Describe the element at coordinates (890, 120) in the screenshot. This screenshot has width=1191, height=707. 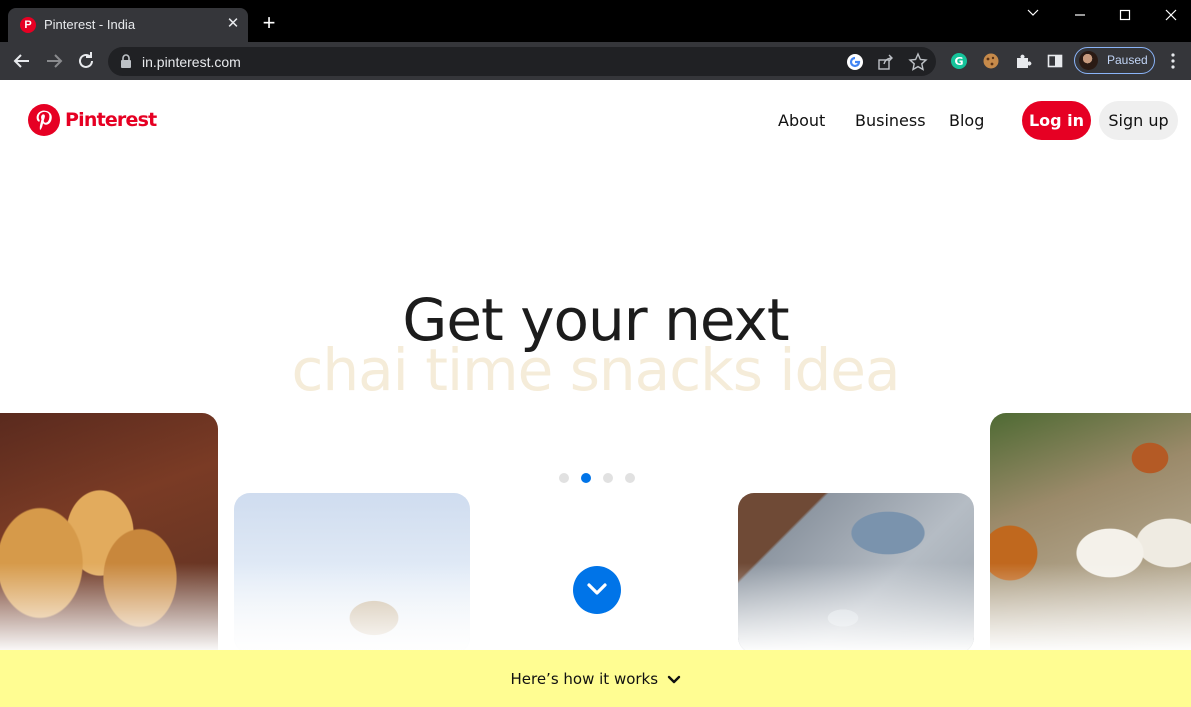
I see `nav-business: Business` at that location.